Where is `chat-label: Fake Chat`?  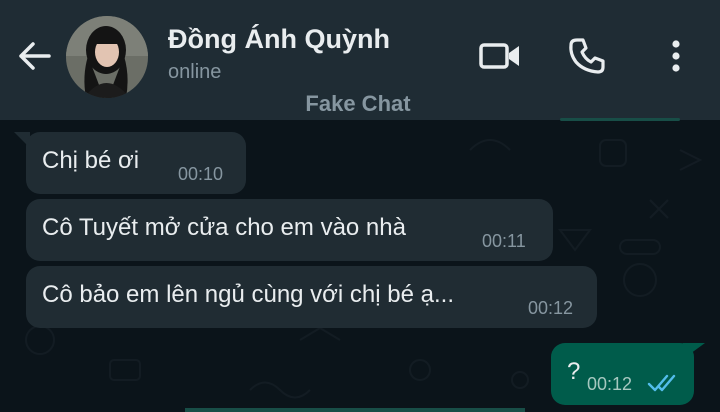
chat-label: Fake Chat is located at coordinates (359, 104).